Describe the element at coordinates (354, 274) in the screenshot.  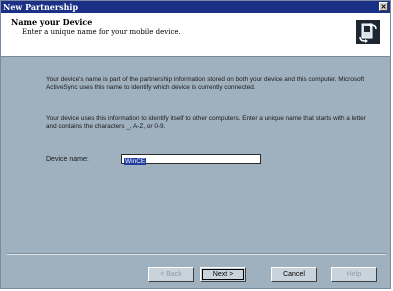
I see `help-button: Help` at that location.